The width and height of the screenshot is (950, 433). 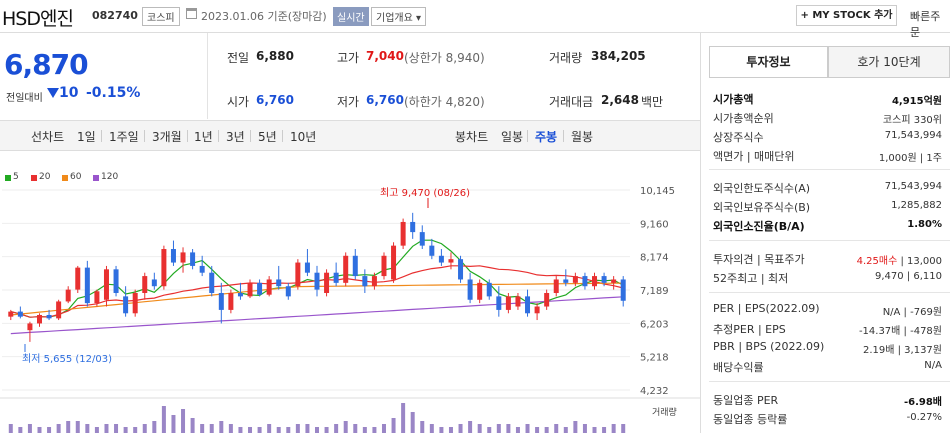 I want to click on high-value: 7,040, so click(x=385, y=56).